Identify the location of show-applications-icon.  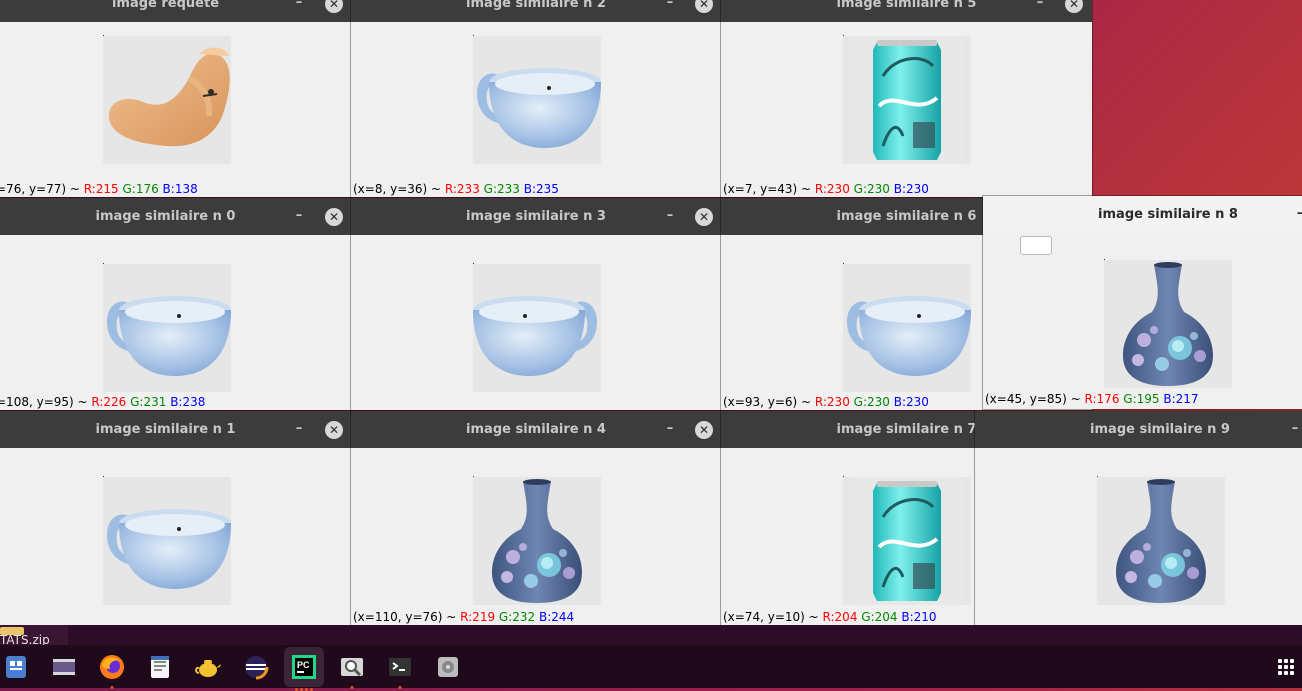
(1286, 667).